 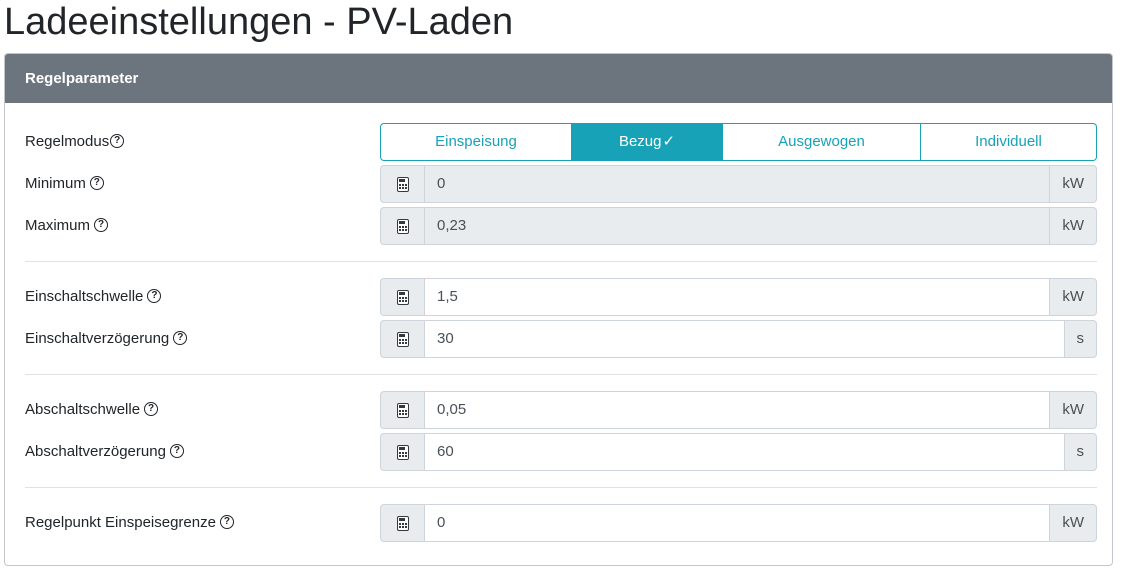 I want to click on abschaltschwelle-row: Abschaltschwelle? 0,05 kW, so click(x=561, y=410).